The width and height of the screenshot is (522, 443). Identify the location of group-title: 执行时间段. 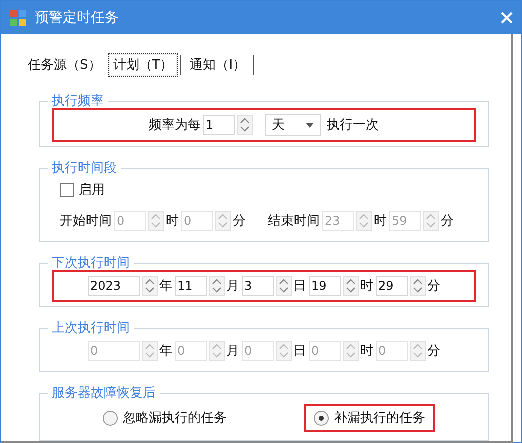
(84, 168).